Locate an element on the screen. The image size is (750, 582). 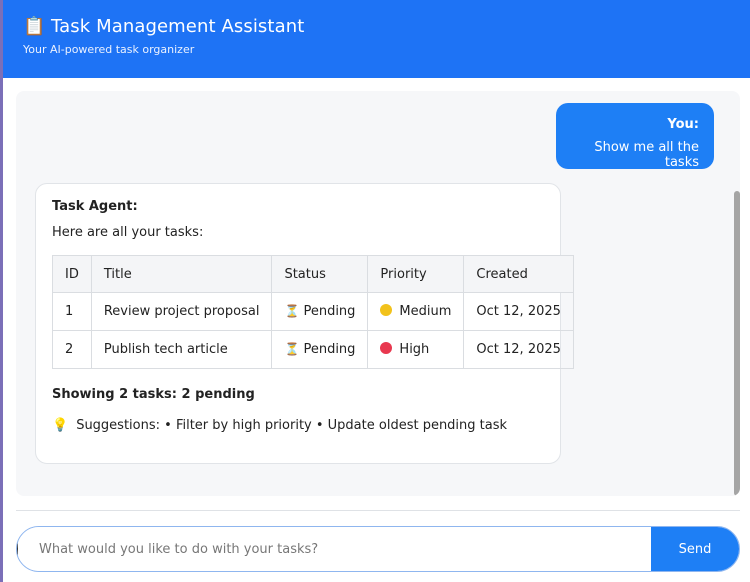
column-header-id: ID is located at coordinates (72, 274).